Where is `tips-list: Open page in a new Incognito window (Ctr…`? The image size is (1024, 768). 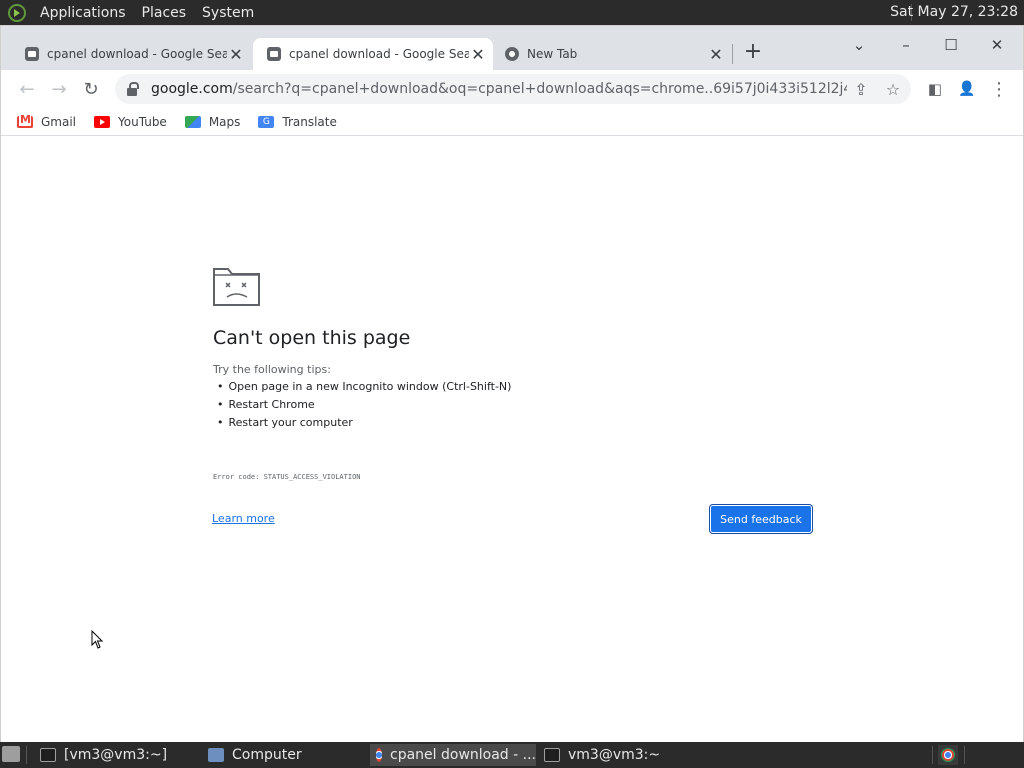
tips-list: Open page in a new Incognito window (Ctr… is located at coordinates (364, 405).